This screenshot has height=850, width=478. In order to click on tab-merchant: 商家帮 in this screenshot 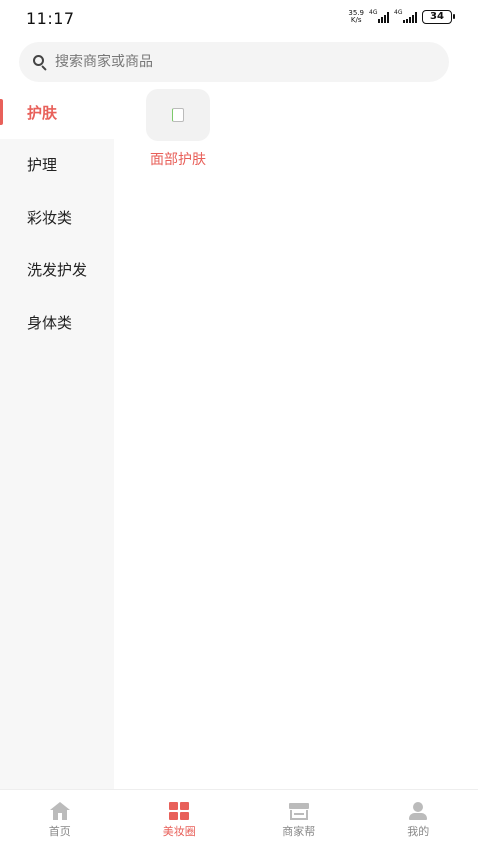, I will do `click(299, 820)`.